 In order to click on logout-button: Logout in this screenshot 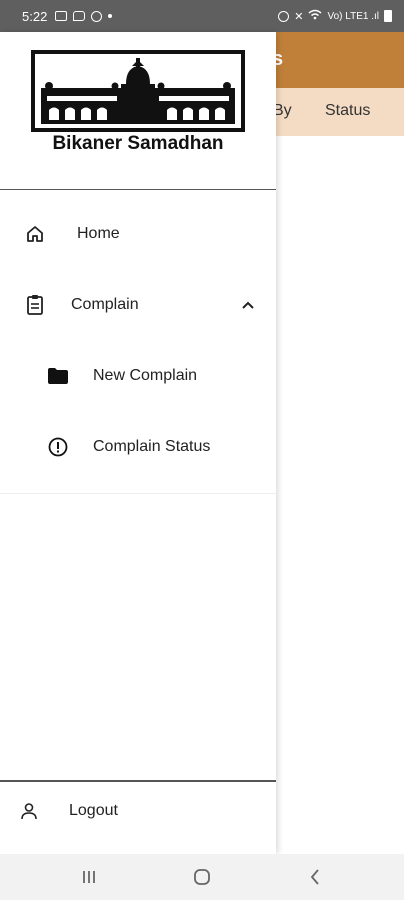, I will do `click(138, 811)`.